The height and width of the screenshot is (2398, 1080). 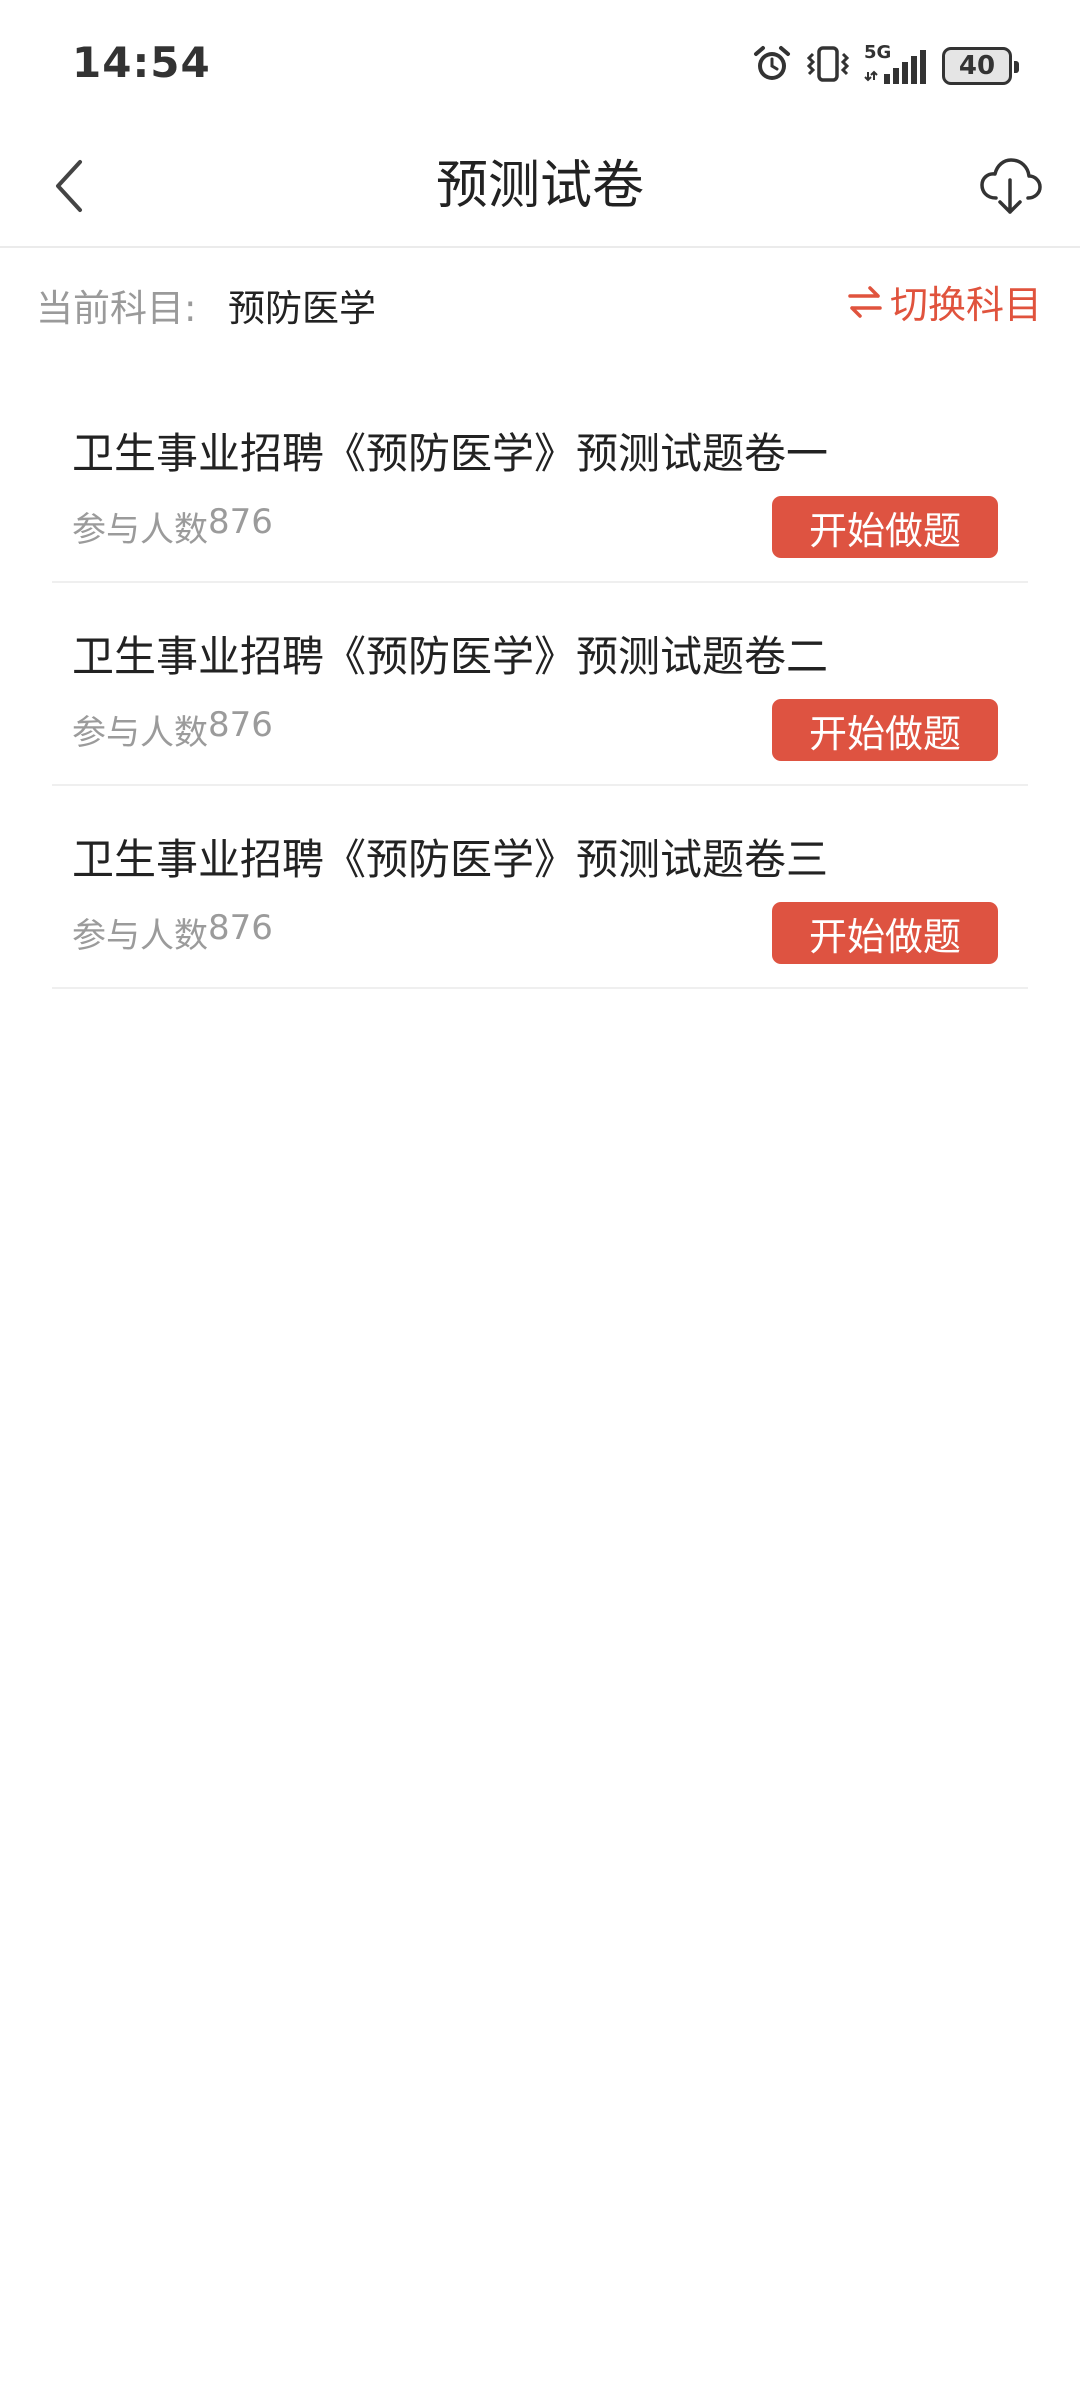 I want to click on signal-icon: 5G, so click(x=896, y=64).